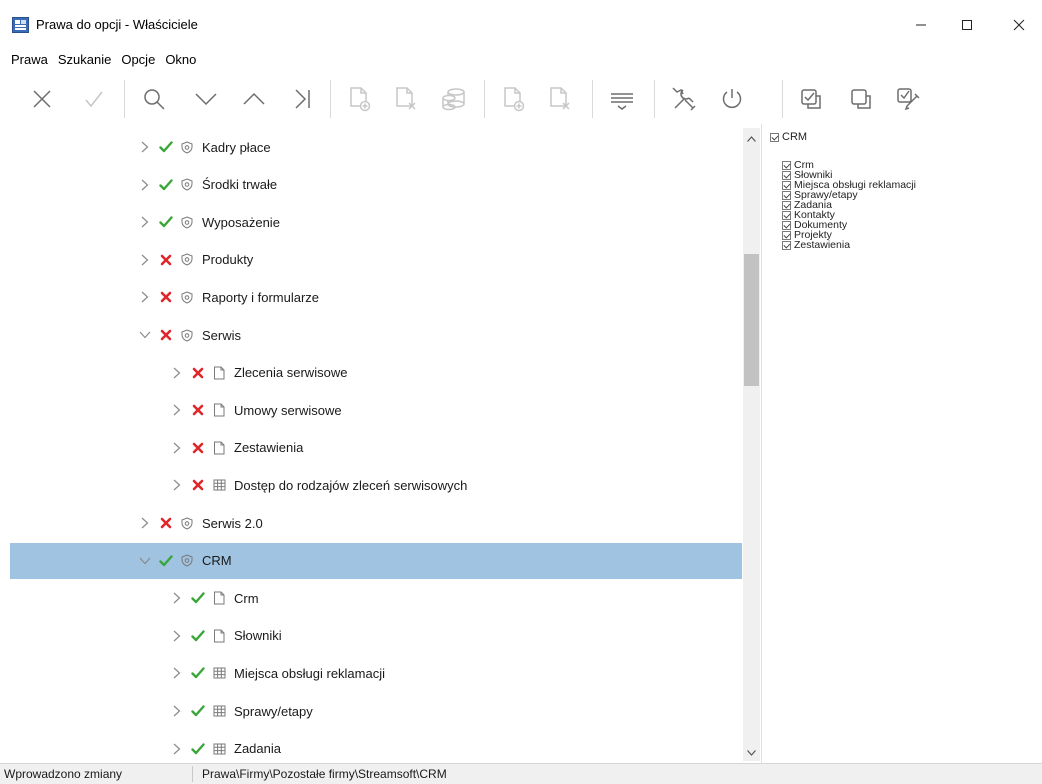  Describe the element at coordinates (732, 99) in the screenshot. I see `power-button` at that location.